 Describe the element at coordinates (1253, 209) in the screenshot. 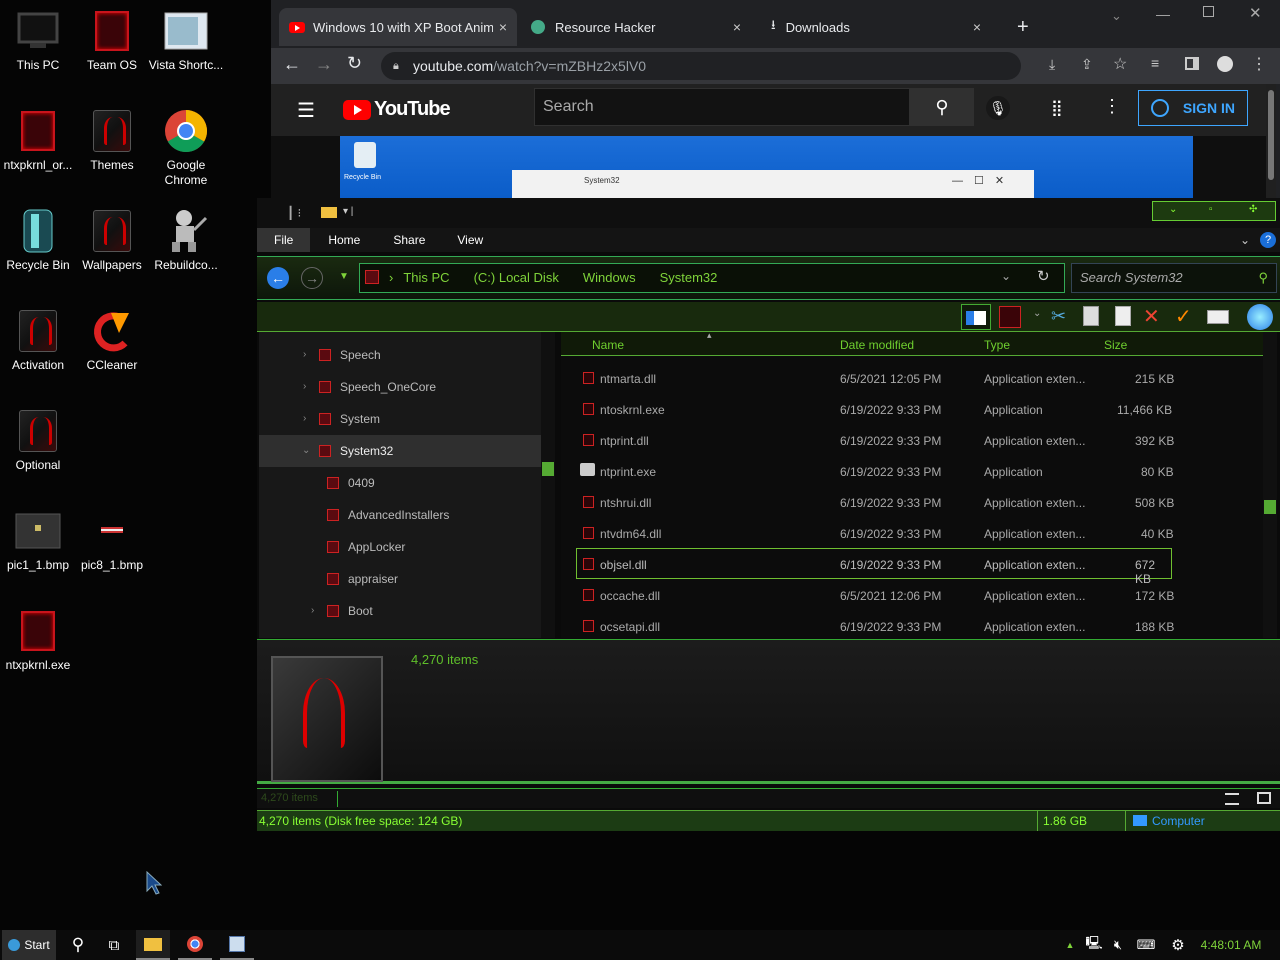

I see `close-icon: ✣` at that location.